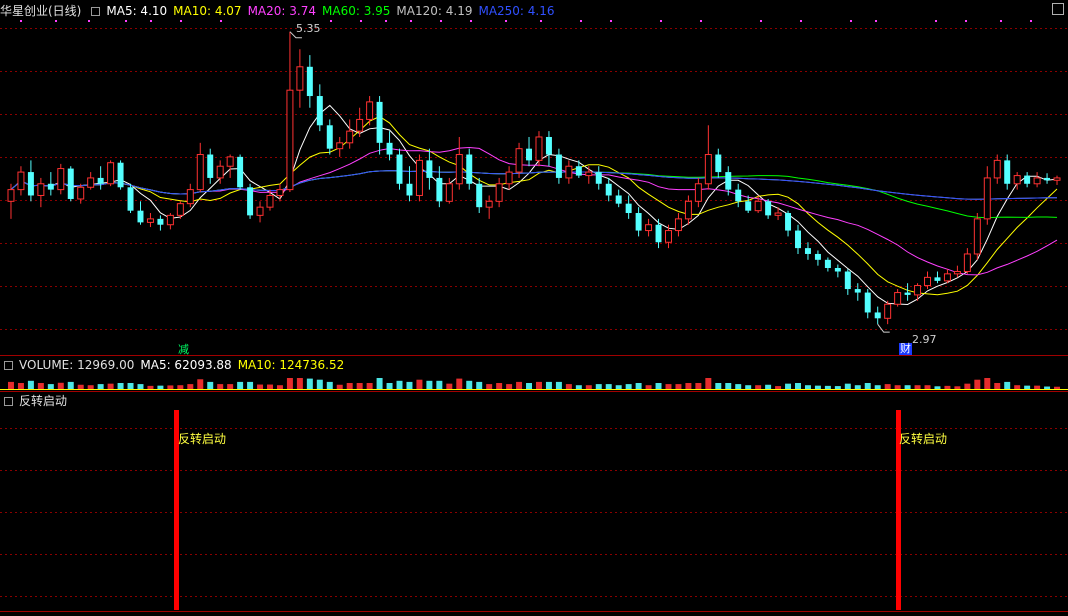 The image size is (1068, 616). Describe the element at coordinates (207, 11) in the screenshot. I see `ma10-label: MA10: 4.07` at that location.